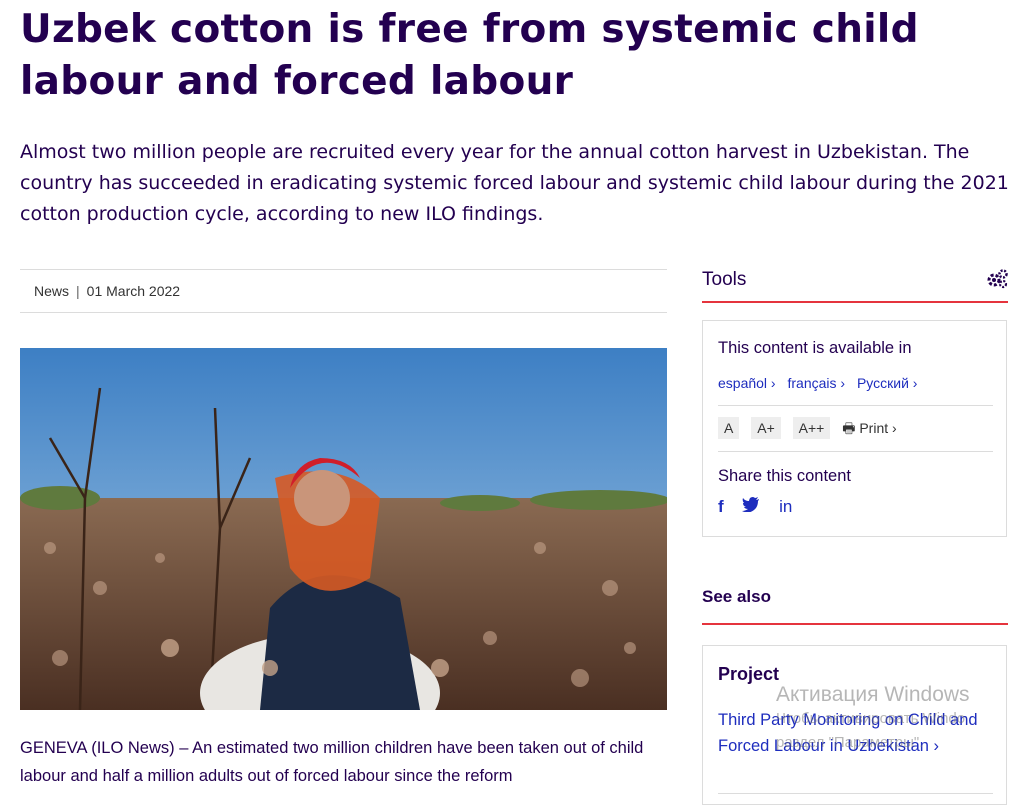 This screenshot has width=1024, height=805. Describe the element at coordinates (729, 428) in the screenshot. I see `text-size-normal-button: A` at that location.